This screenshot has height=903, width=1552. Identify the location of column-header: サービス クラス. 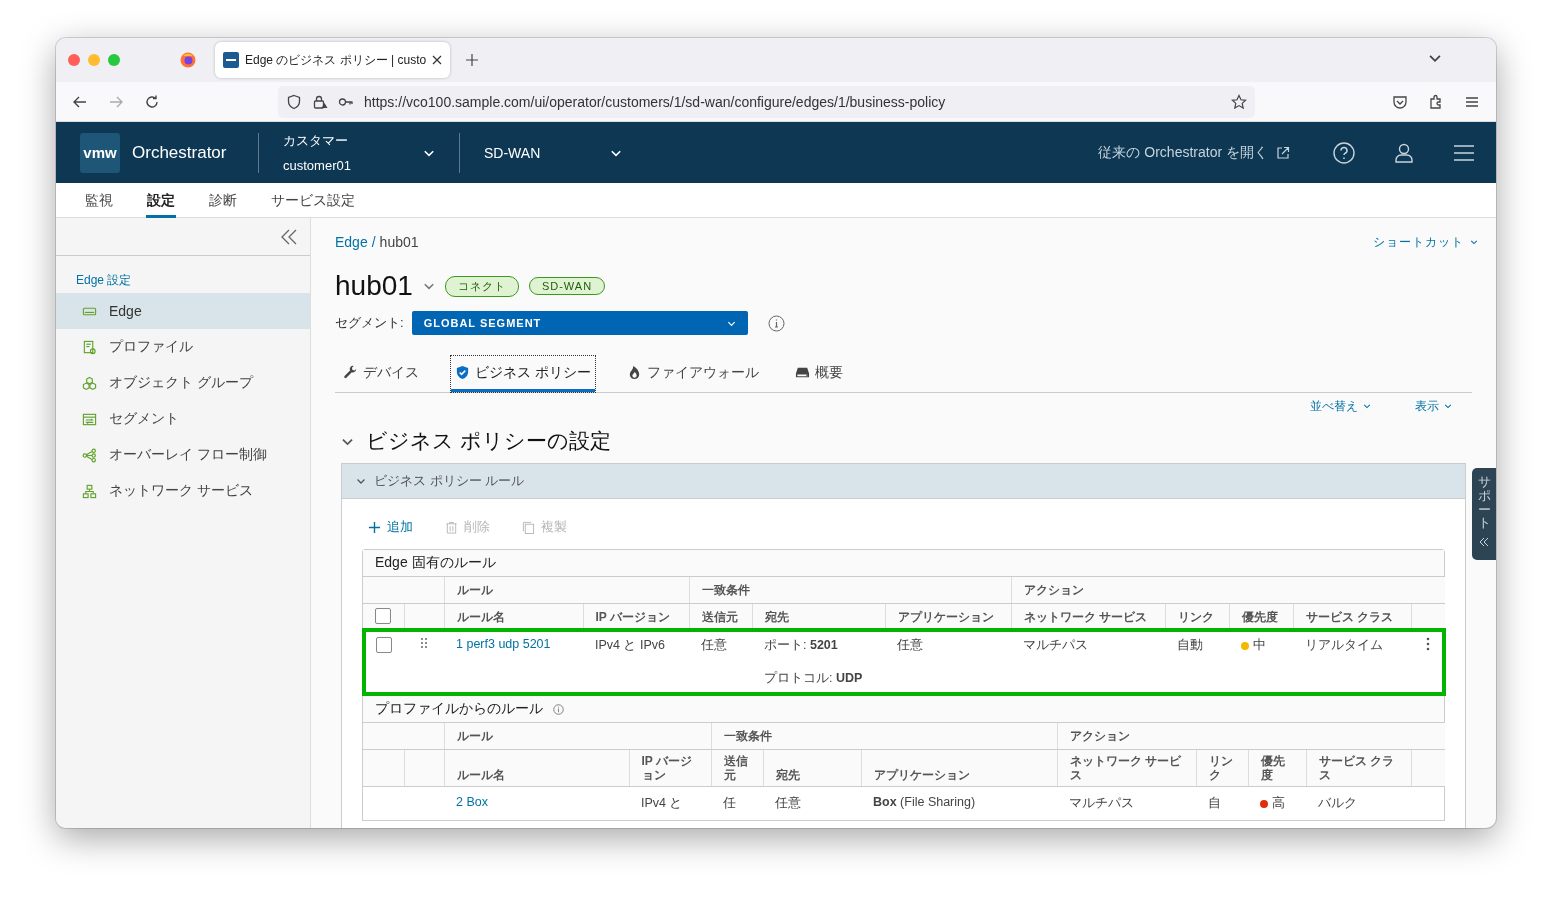
(1356, 768).